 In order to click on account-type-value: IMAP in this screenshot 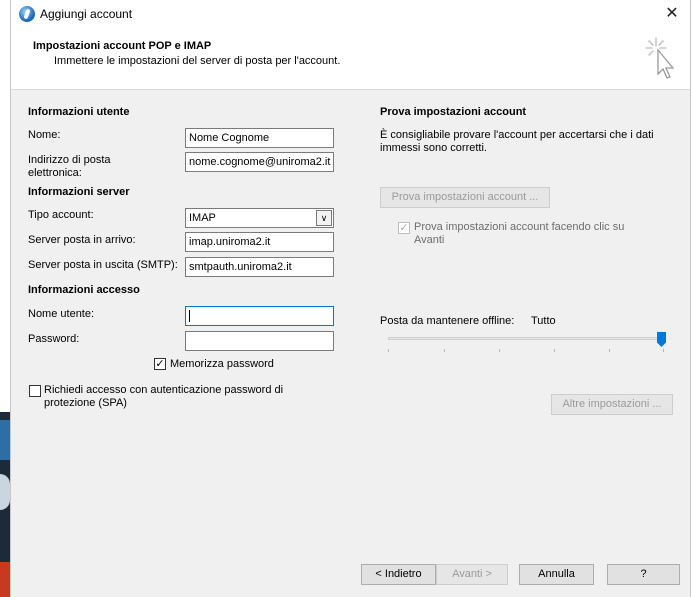, I will do `click(202, 218)`.